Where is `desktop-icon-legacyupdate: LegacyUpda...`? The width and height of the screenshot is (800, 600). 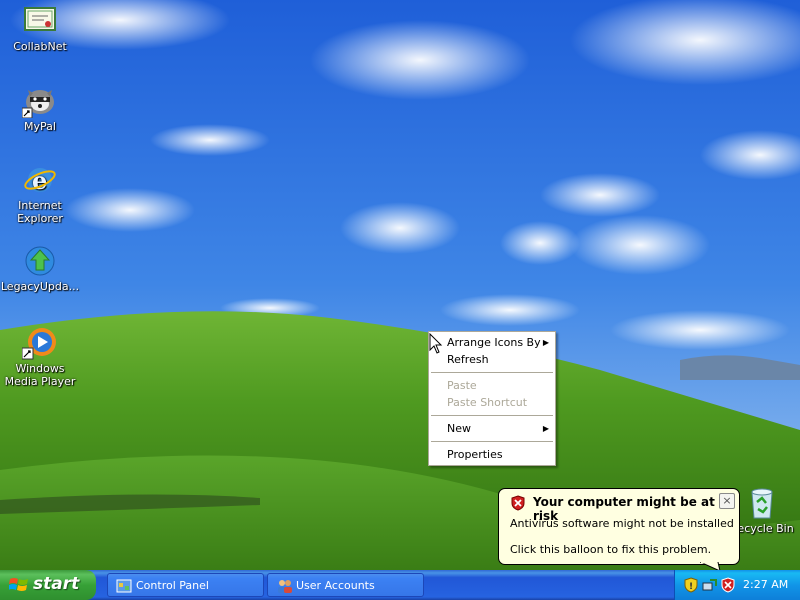
desktop-icon-legacyupdate: LegacyUpda... is located at coordinates (40, 268).